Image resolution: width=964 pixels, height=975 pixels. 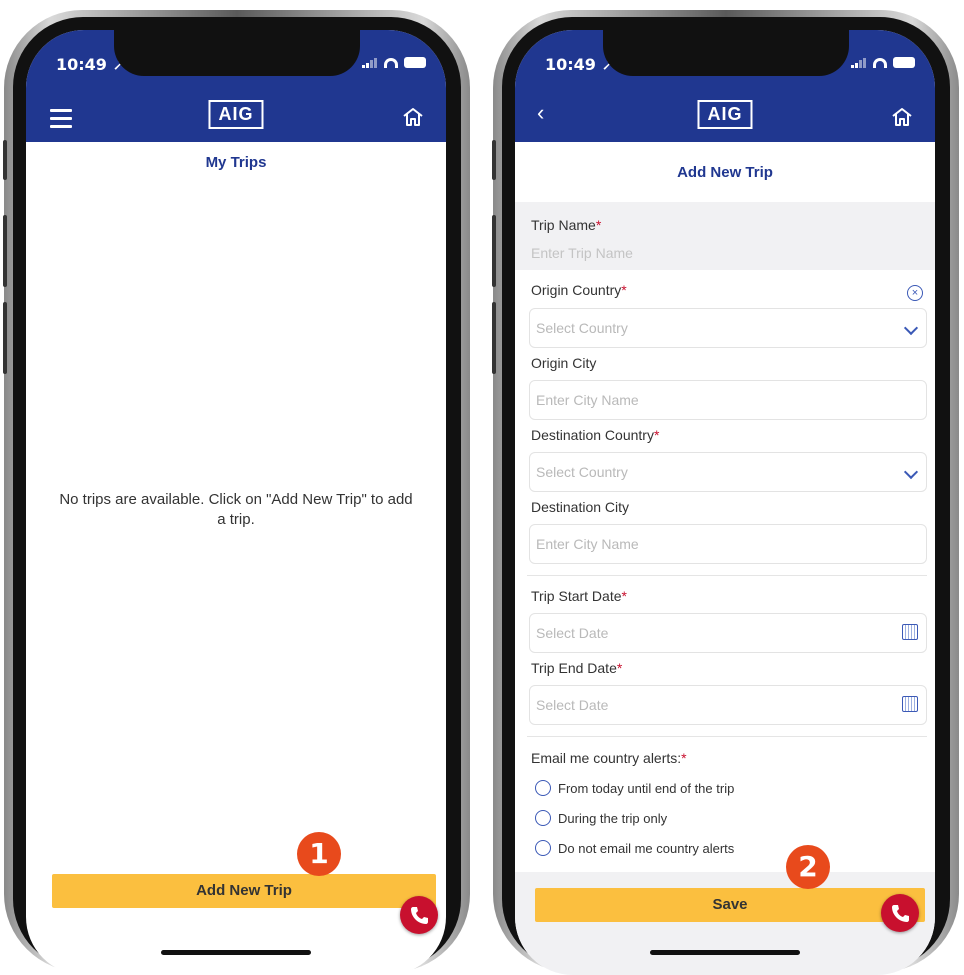 What do you see at coordinates (915, 293) in the screenshot?
I see `clear-circle-icon: ×` at bounding box center [915, 293].